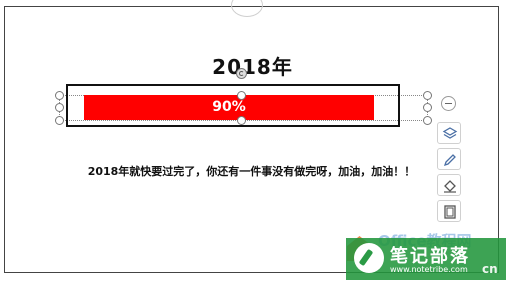 This screenshot has height=282, width=507. Describe the element at coordinates (247, 8) in the screenshot. I see `decorative-arc` at that location.